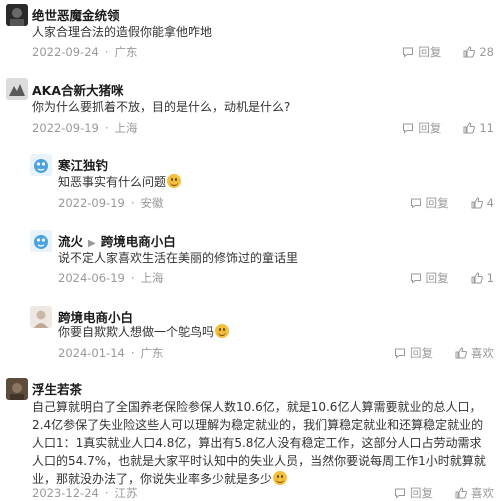 The width and height of the screenshot is (500, 501). I want to click on comment-location: 江苏, so click(126, 493).